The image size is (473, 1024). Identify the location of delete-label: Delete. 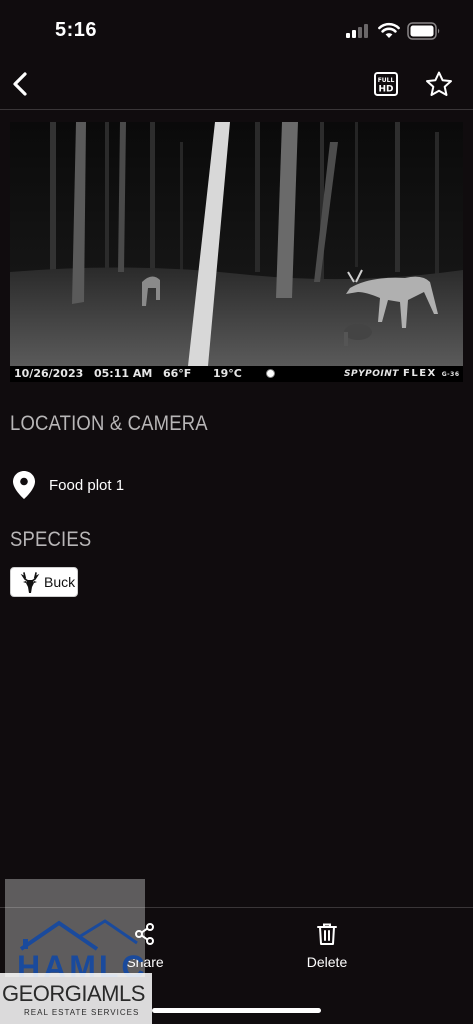
(327, 962).